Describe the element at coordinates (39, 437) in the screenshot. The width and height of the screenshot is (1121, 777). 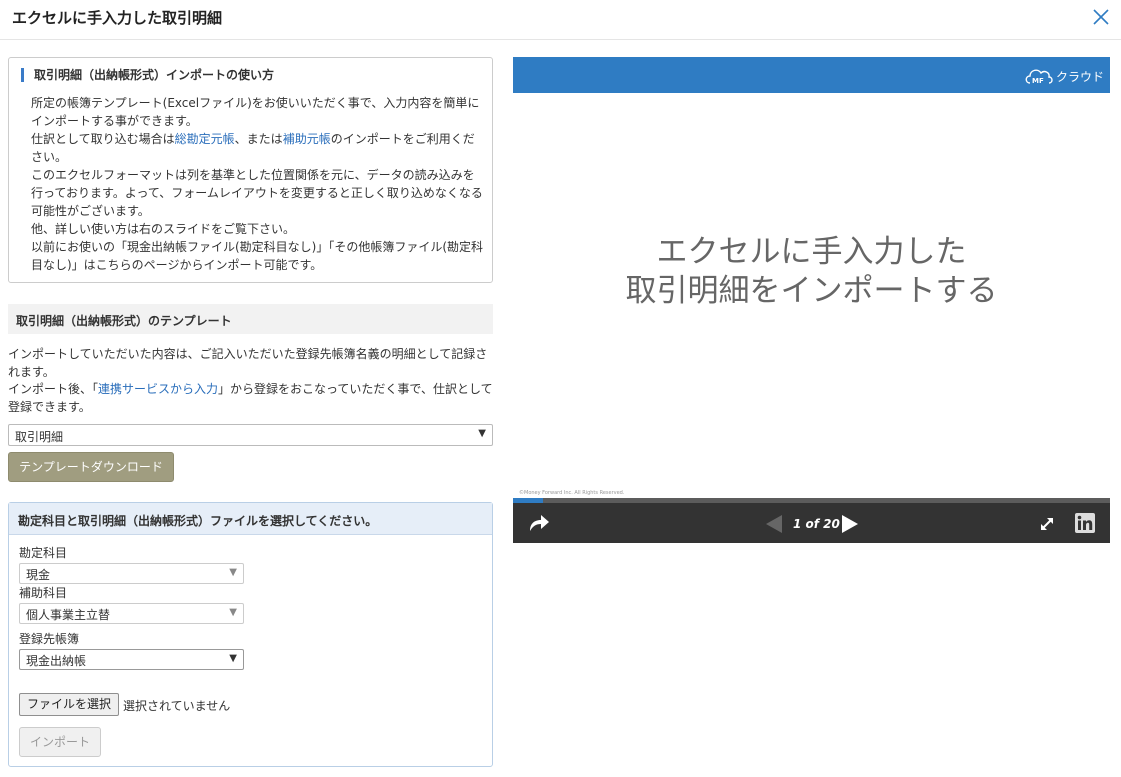
I see `template-select-value: 取引明細` at that location.